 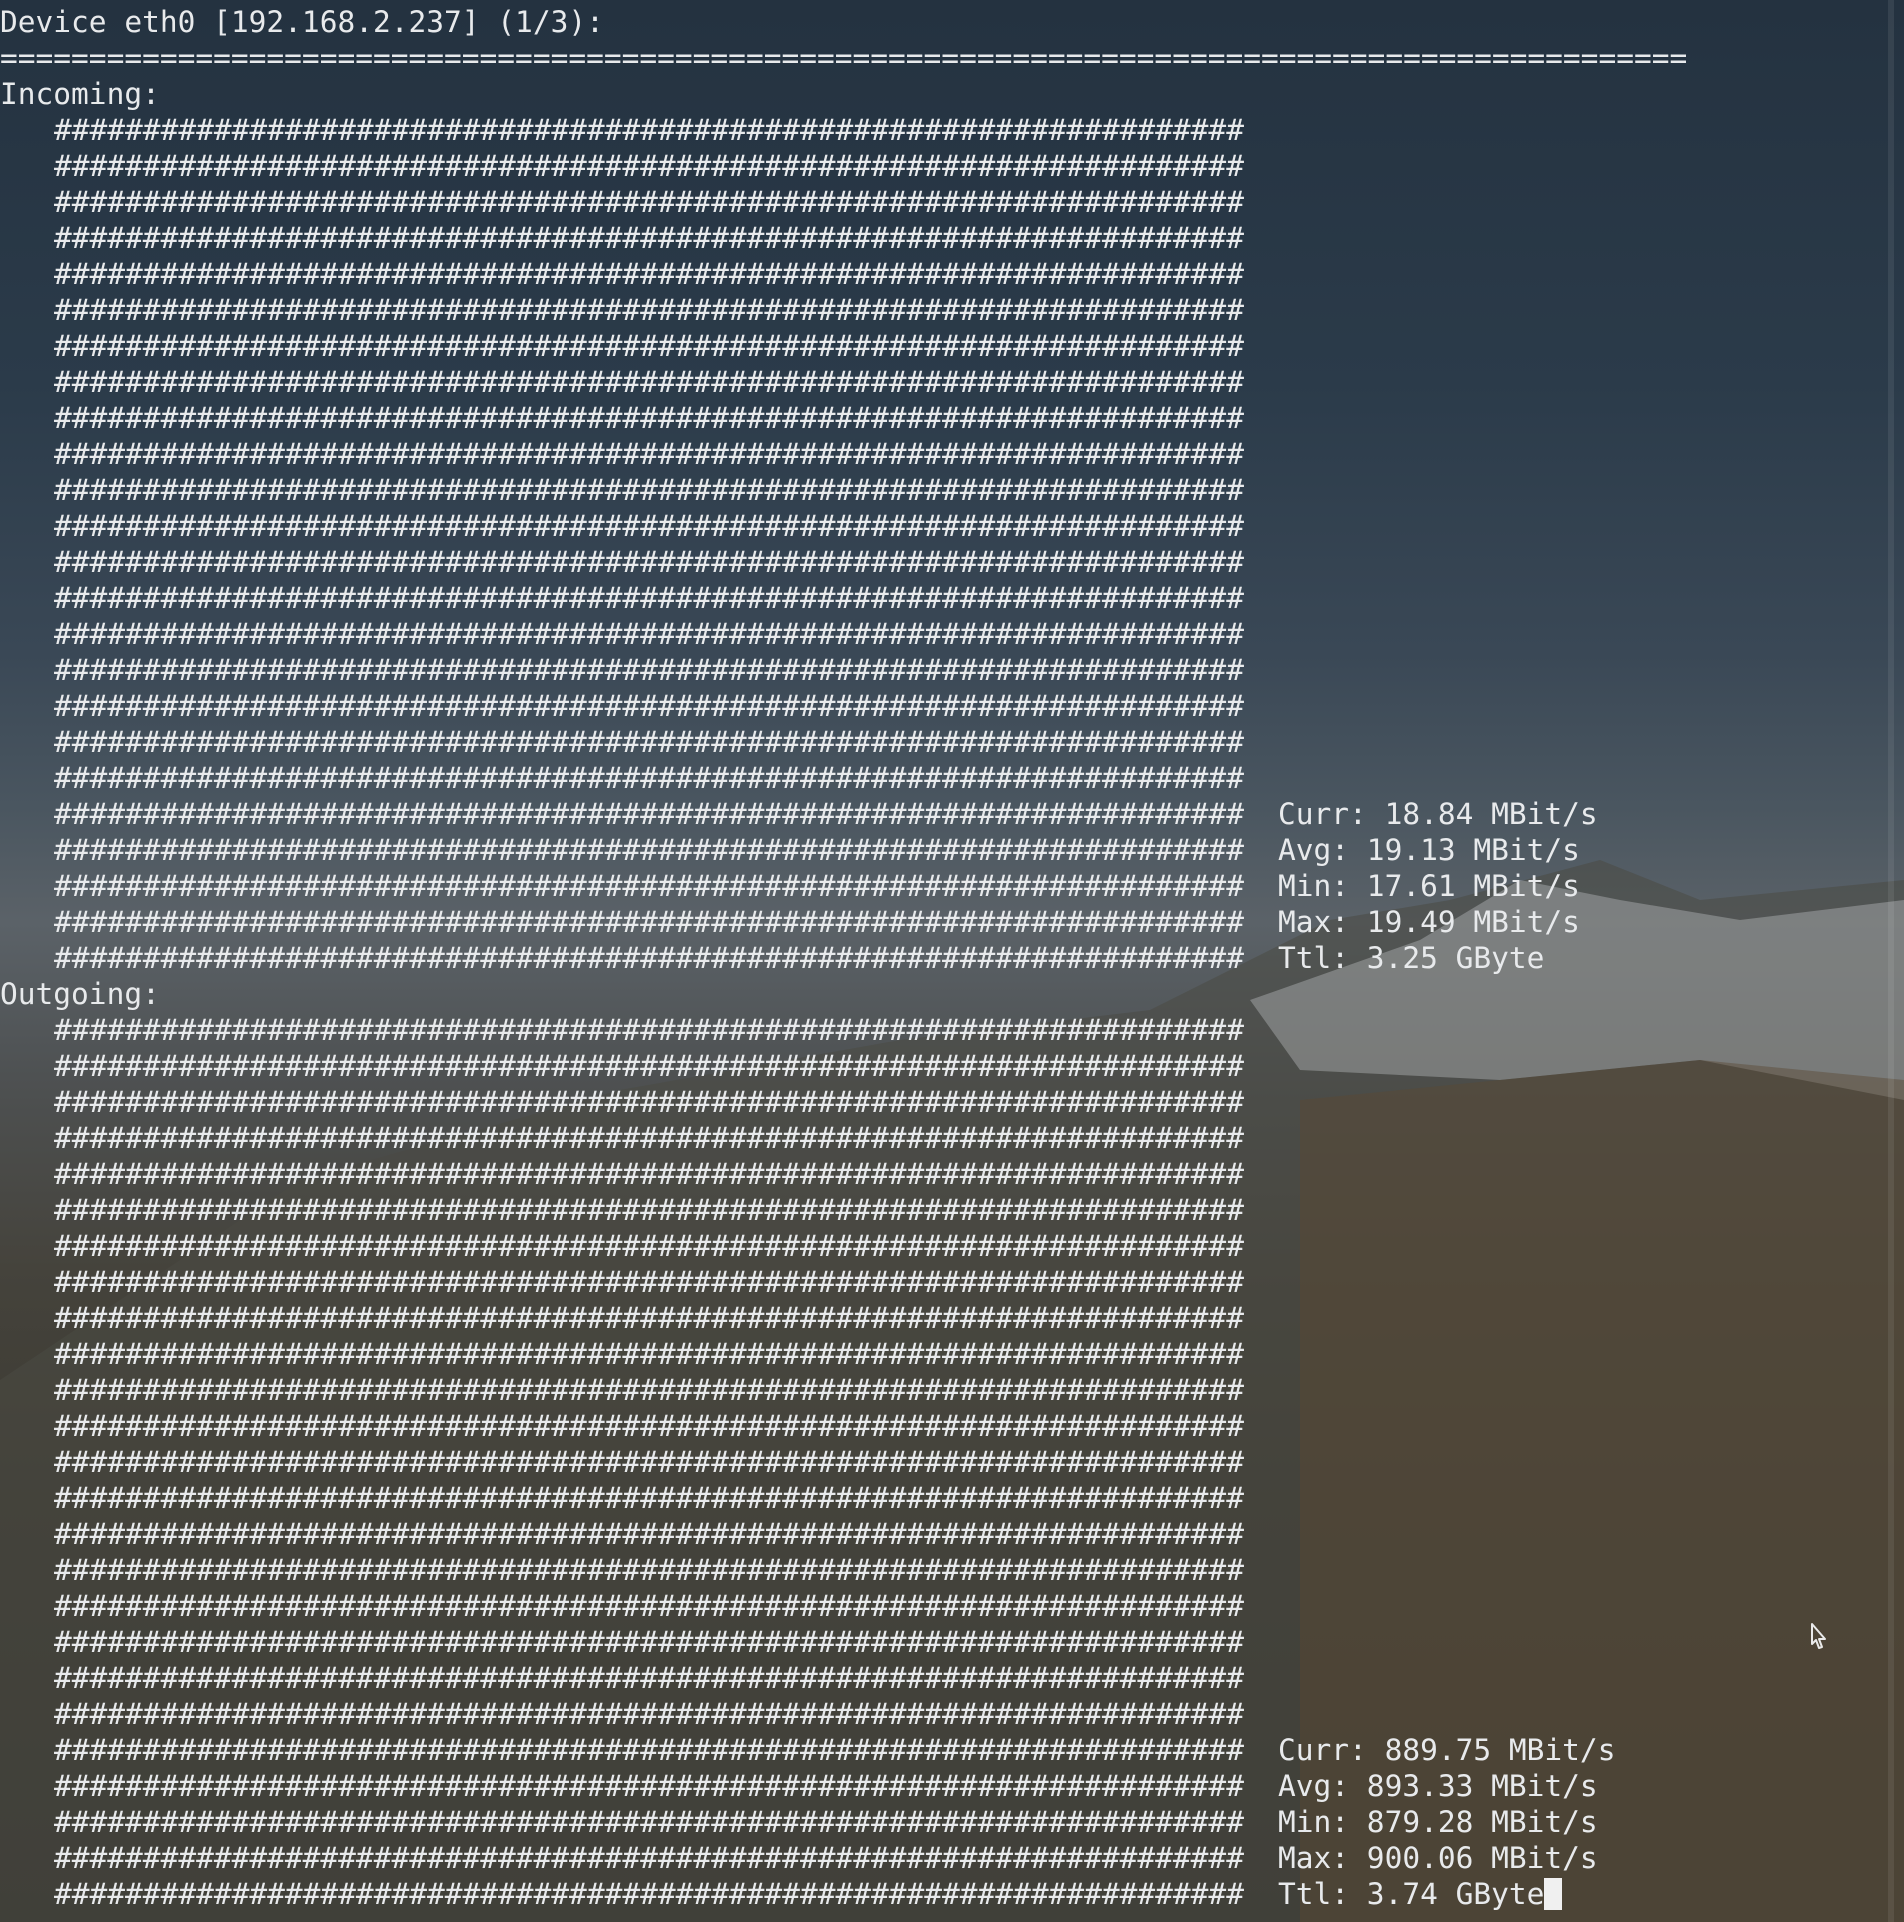 What do you see at coordinates (1429, 922) in the screenshot?
I see `incoming-max: Max: 19.49 MBit/s` at bounding box center [1429, 922].